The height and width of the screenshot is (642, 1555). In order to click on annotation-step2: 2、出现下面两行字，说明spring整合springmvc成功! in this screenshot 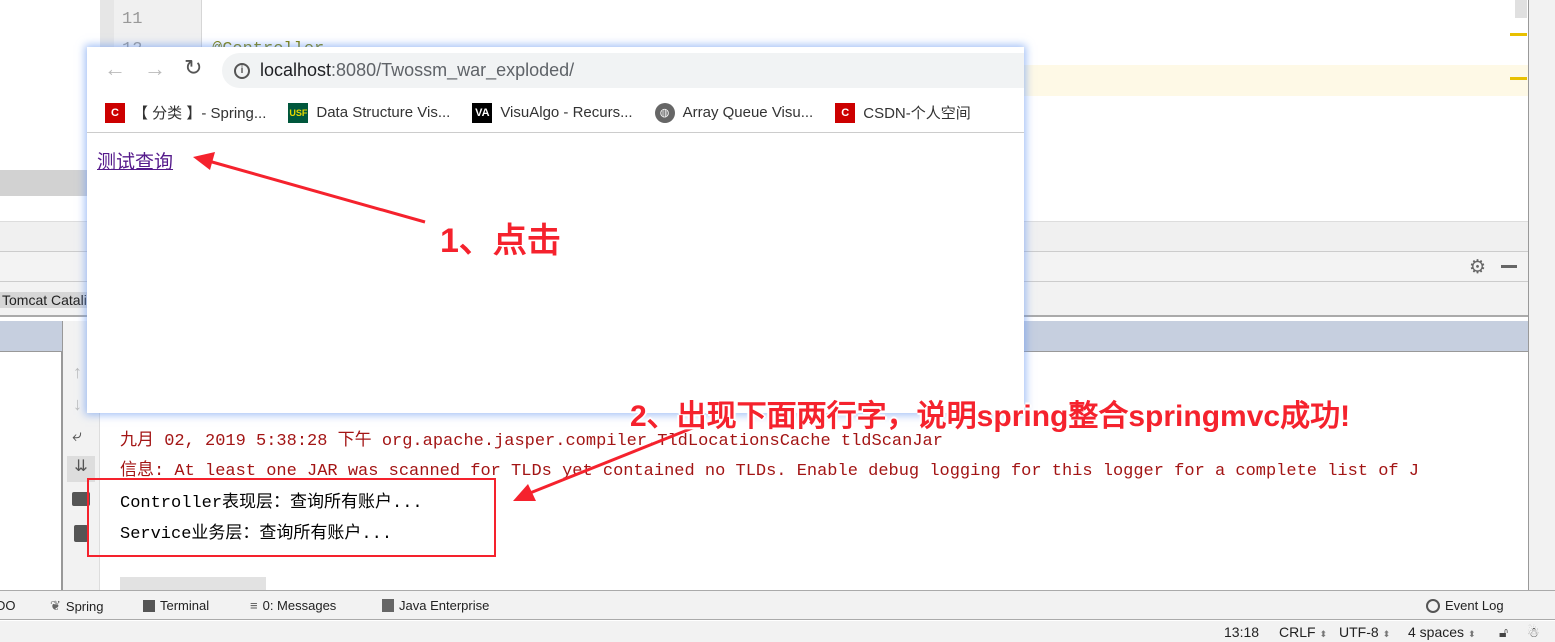, I will do `click(990, 416)`.